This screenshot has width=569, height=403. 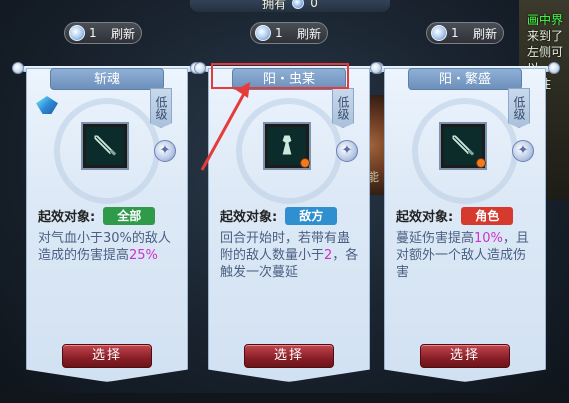 I want to click on chat-line: 左侧可, so click(x=545, y=52).